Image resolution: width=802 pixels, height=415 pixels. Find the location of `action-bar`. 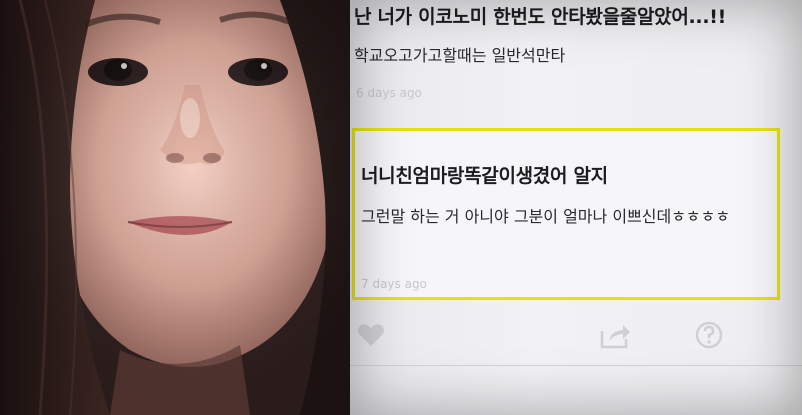

action-bar is located at coordinates (576, 338).